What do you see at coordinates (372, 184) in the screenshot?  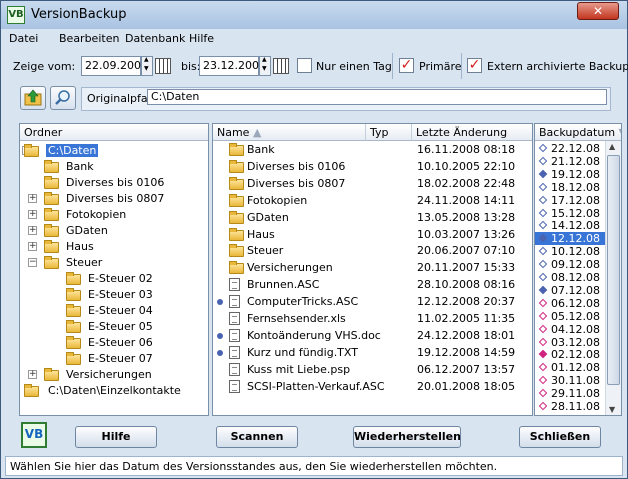 I see `file-row: Diverses bis 0807 18.02.2008 22:48` at bounding box center [372, 184].